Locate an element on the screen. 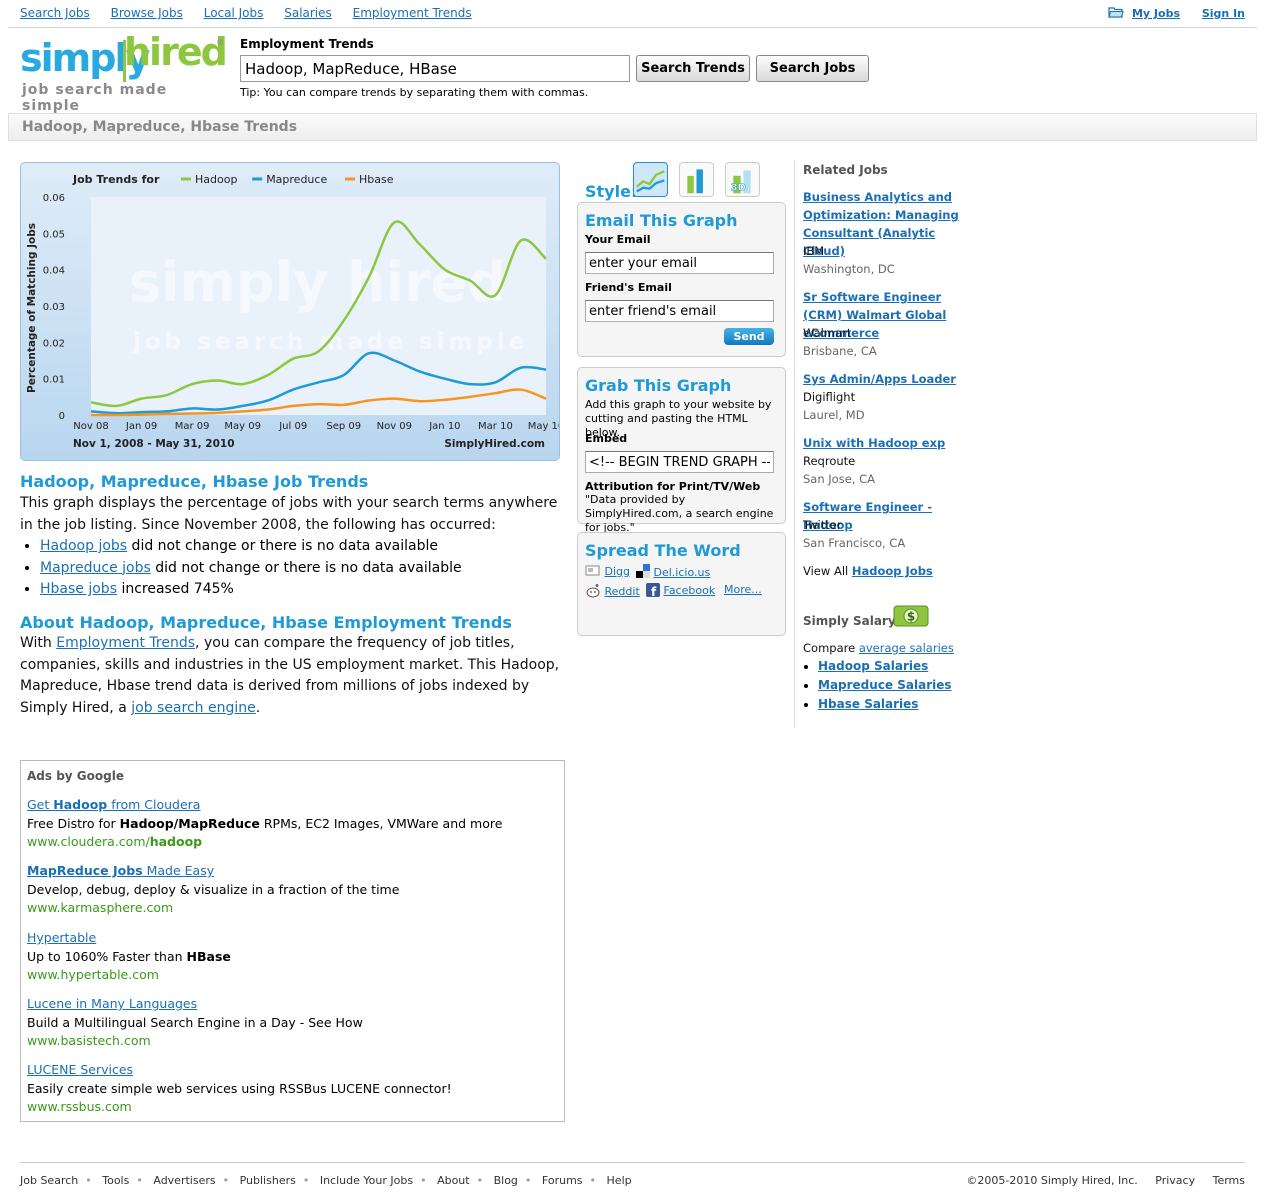 This screenshot has height=1197, width=1265. delicious-link: Del.icio.us is located at coordinates (682, 572).